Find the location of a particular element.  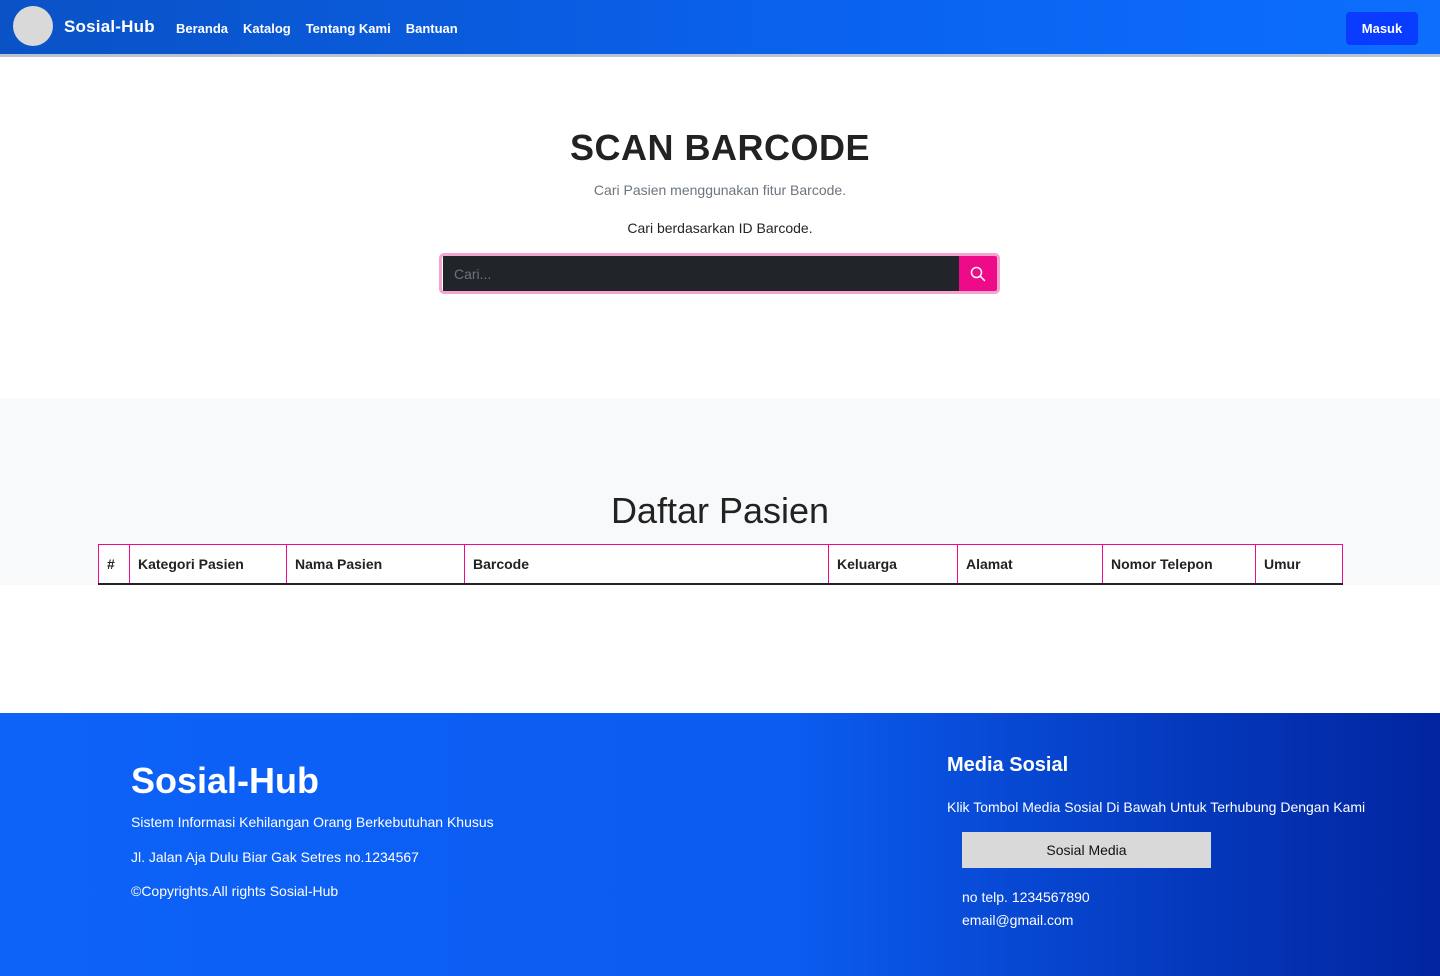

search-input is located at coordinates (700, 273).